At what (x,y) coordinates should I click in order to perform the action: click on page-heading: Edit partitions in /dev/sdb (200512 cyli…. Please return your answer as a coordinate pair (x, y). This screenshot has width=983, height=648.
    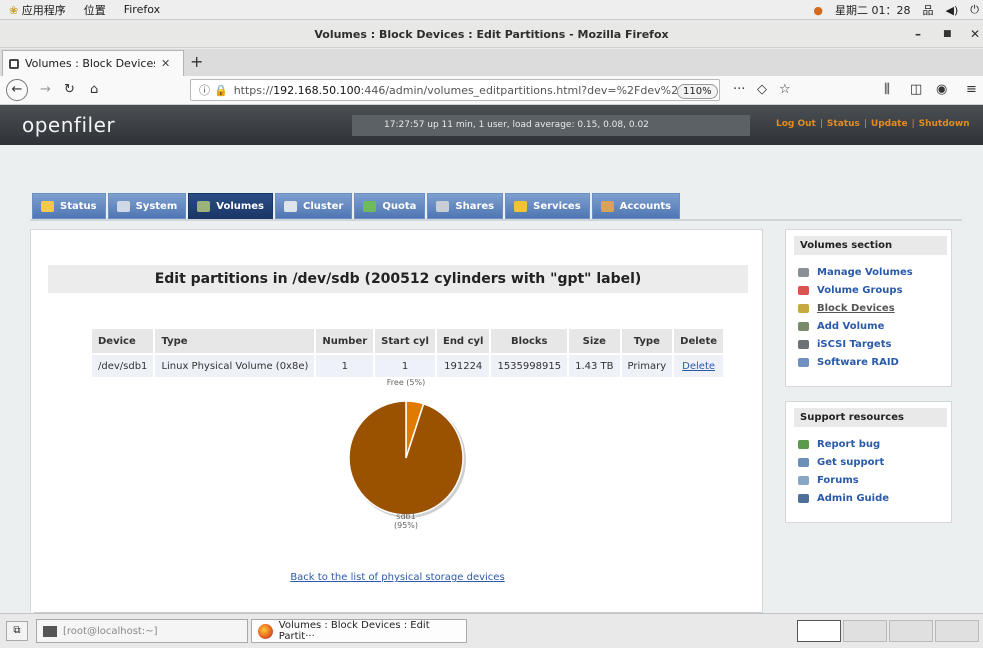
    Looking at the image, I should click on (398, 279).